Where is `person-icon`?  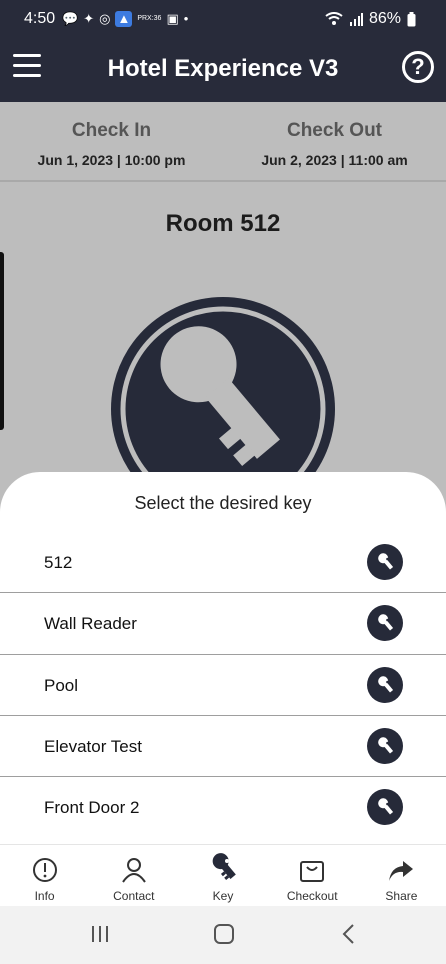 person-icon is located at coordinates (133, 870).